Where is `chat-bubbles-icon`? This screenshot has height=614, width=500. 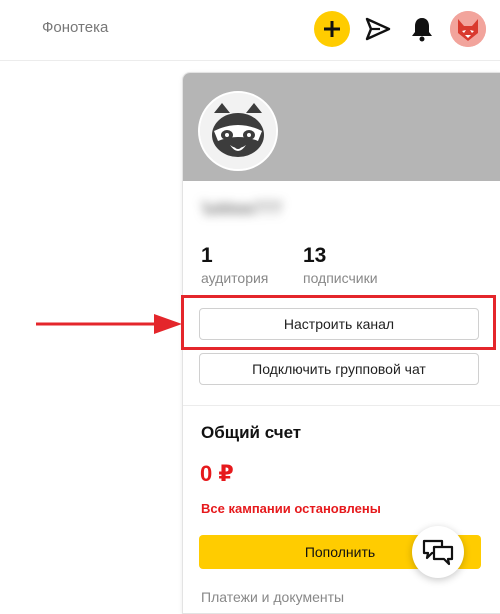
chat-bubbles-icon is located at coordinates (438, 552).